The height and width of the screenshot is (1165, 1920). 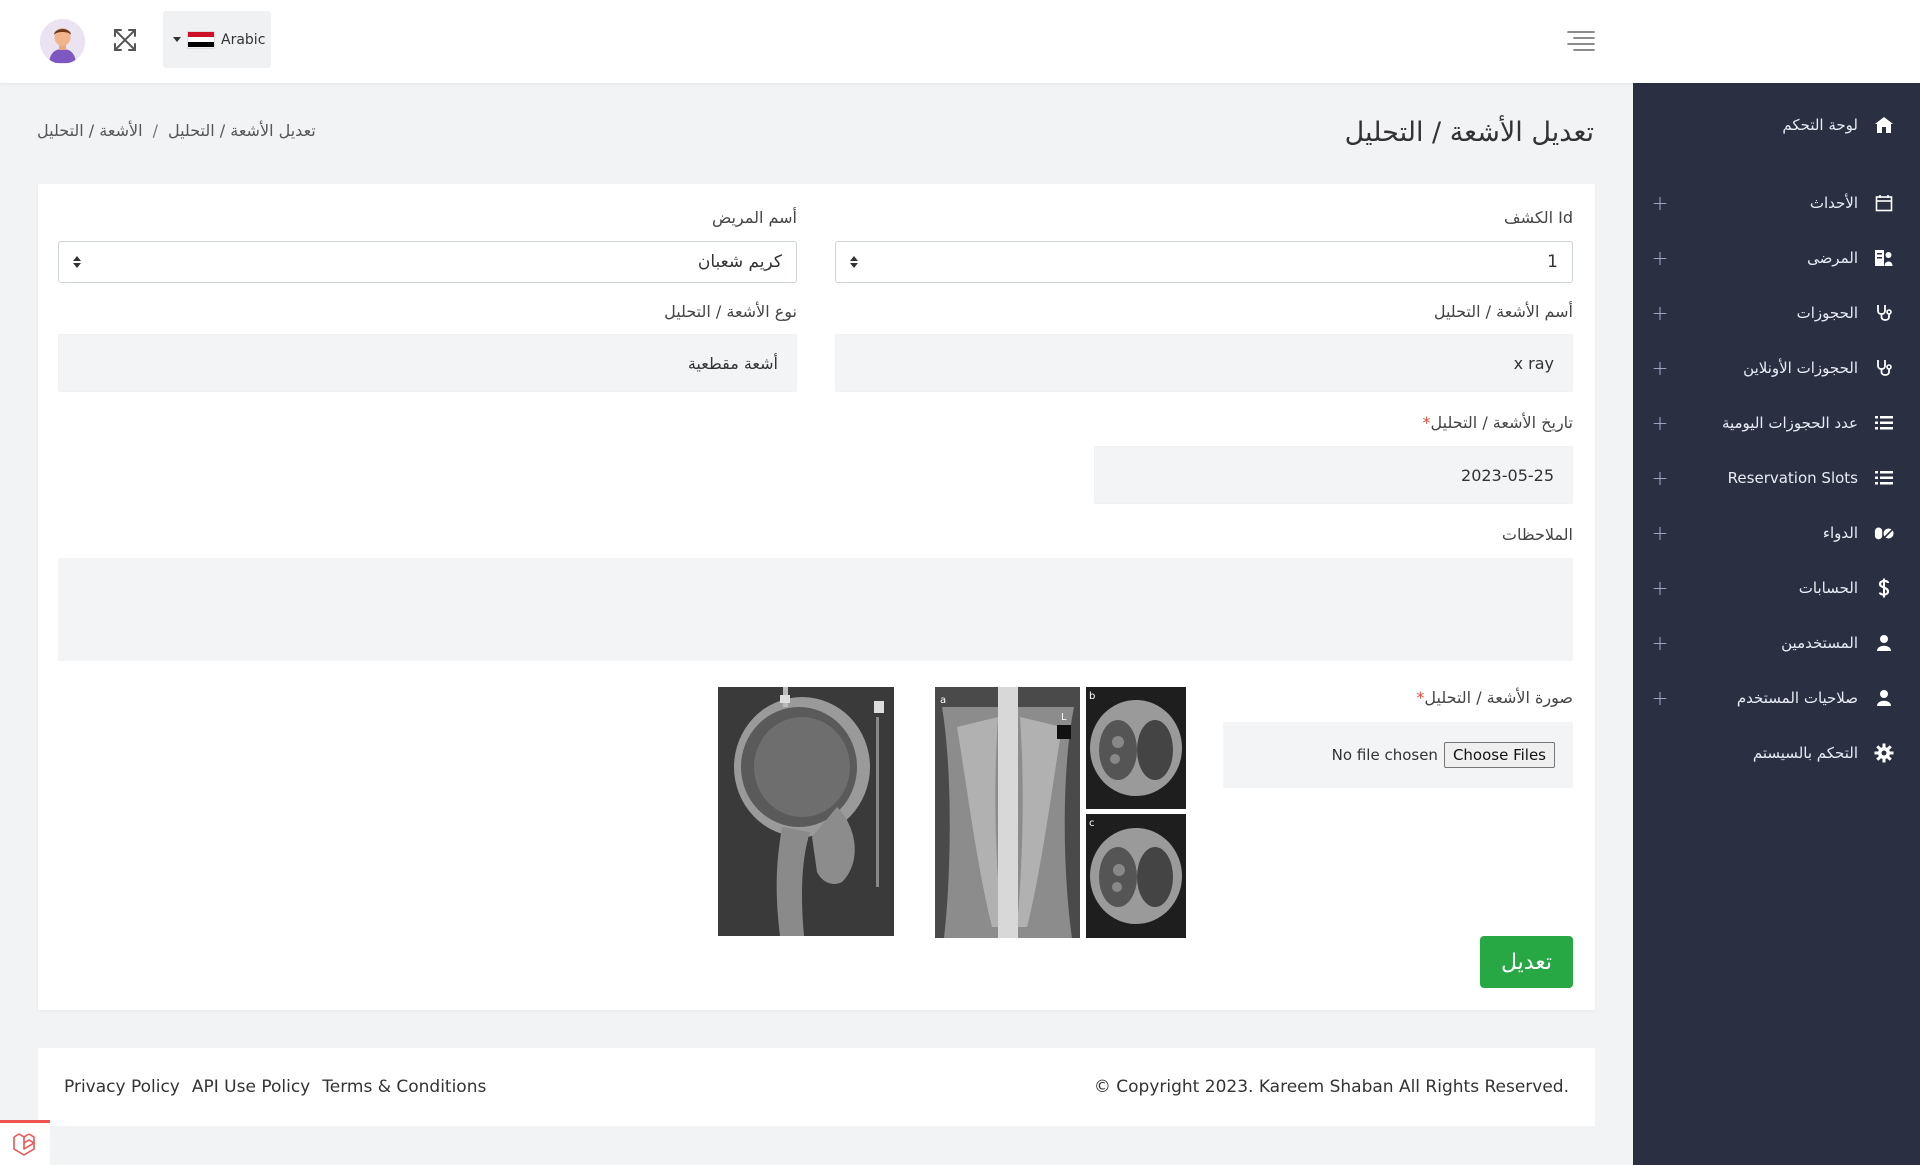 I want to click on topbar: Arabic, so click(x=960, y=41).